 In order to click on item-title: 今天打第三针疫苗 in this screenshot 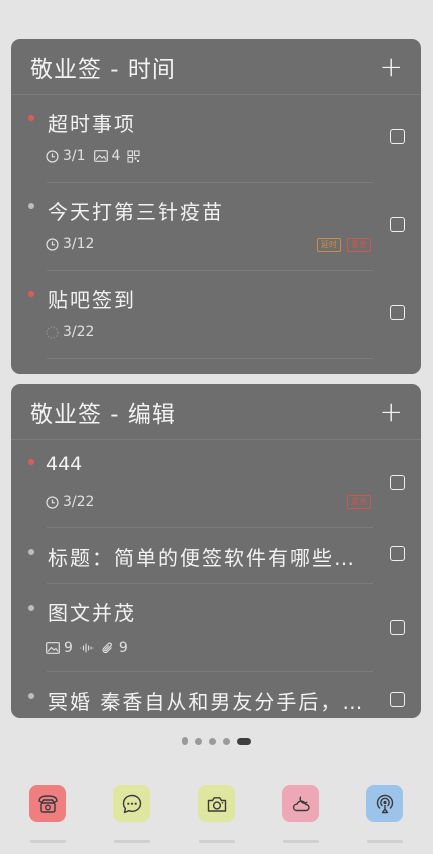, I will do `click(136, 212)`.